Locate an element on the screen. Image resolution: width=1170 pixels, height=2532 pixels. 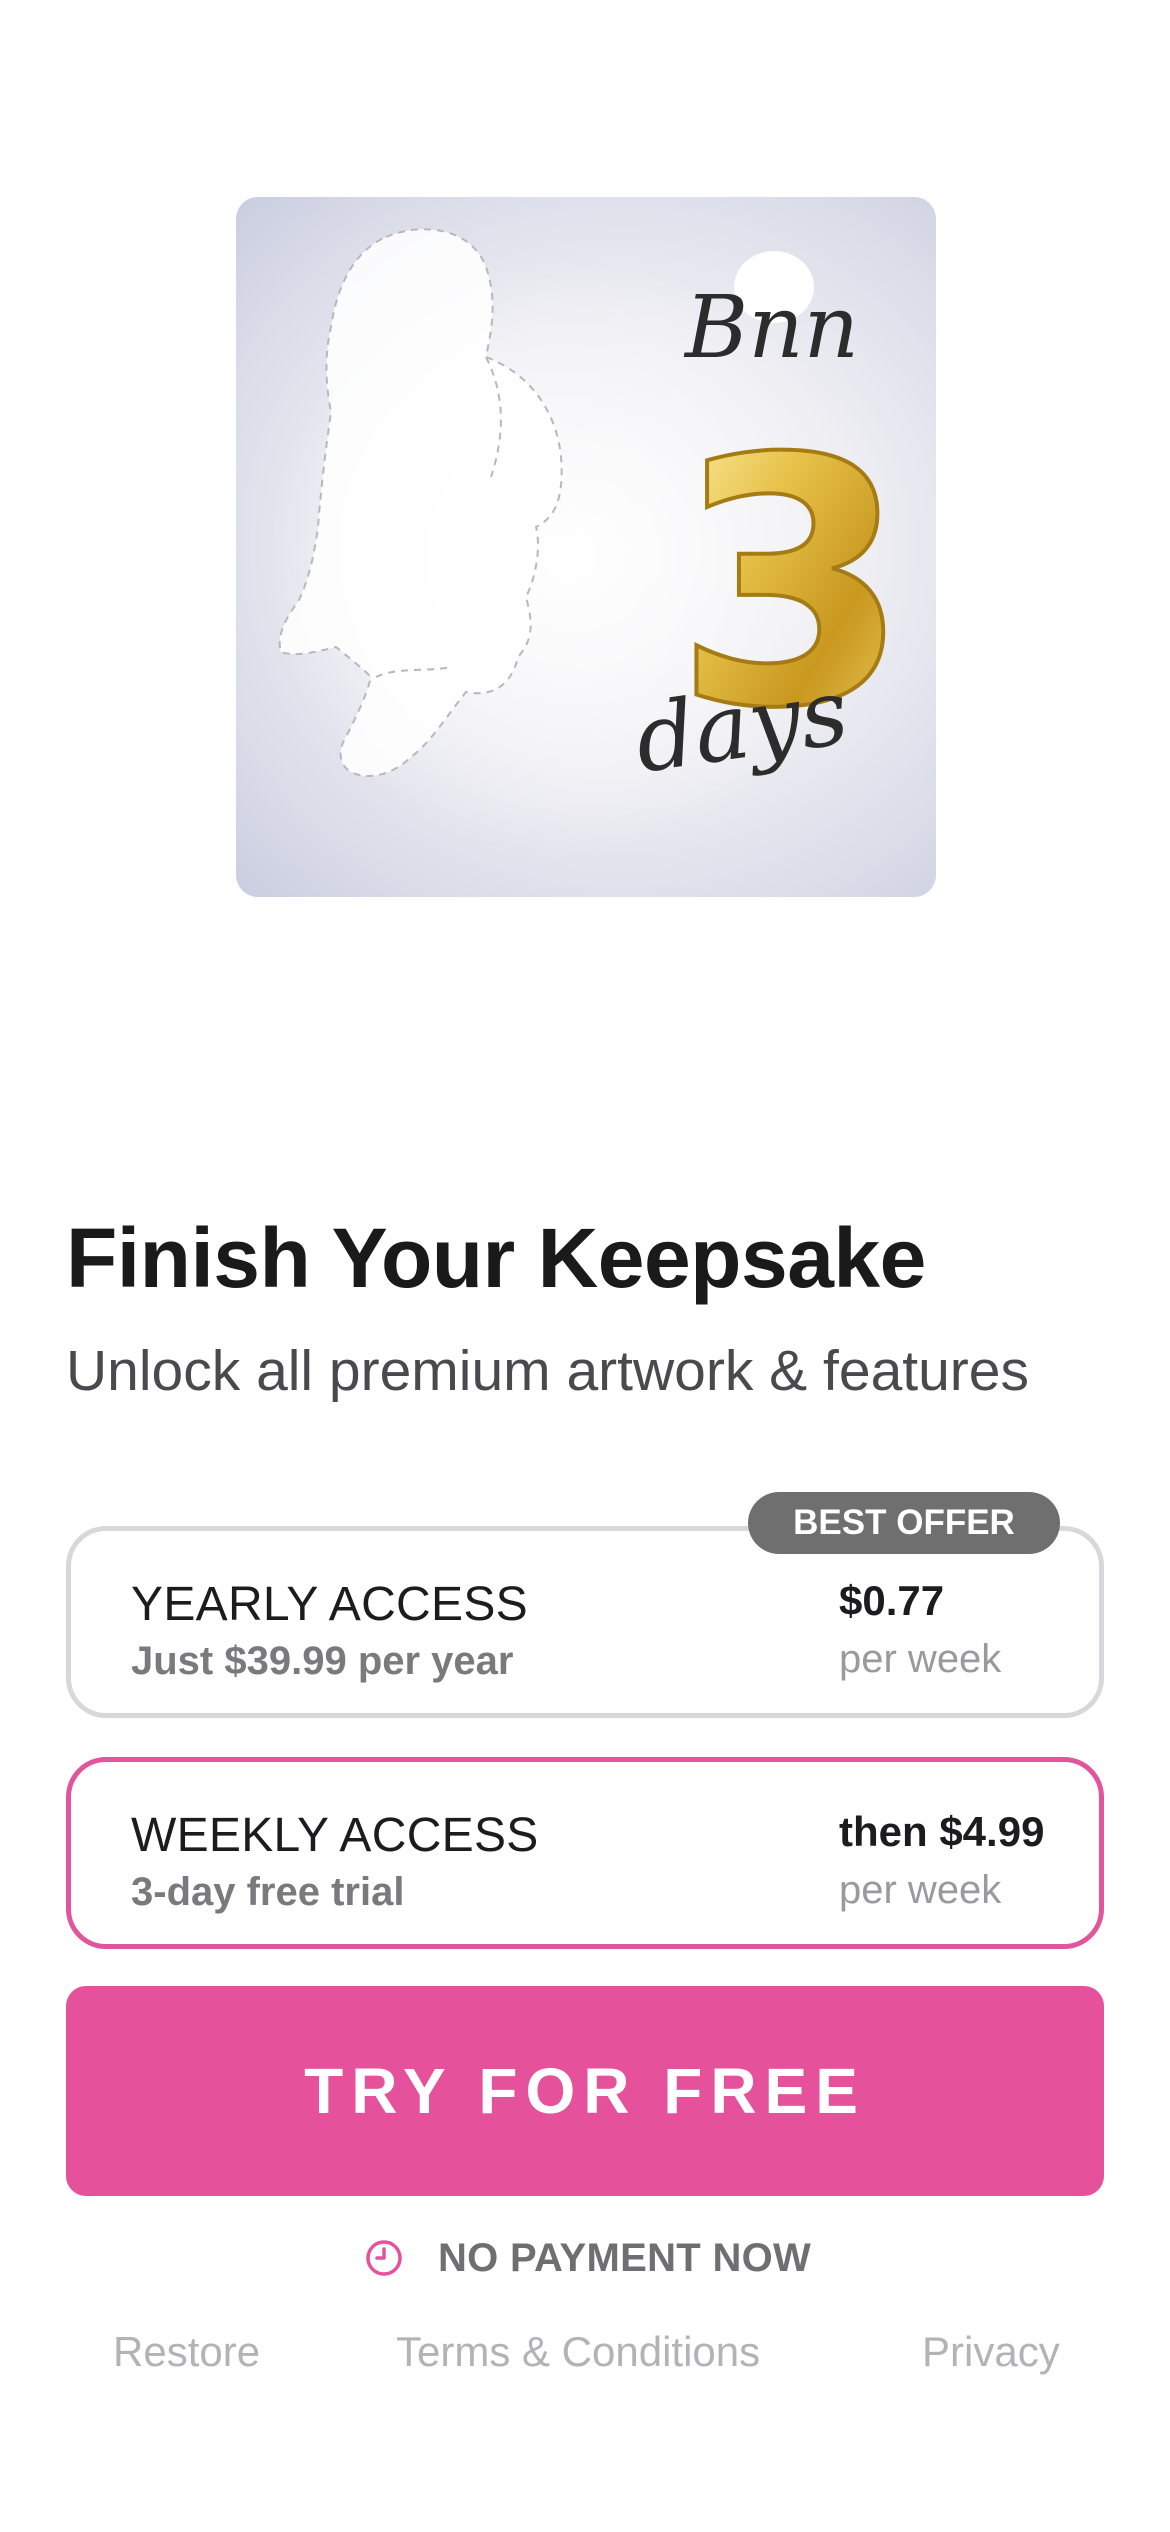
plan-price: then $4.99 is located at coordinates (942, 1831).